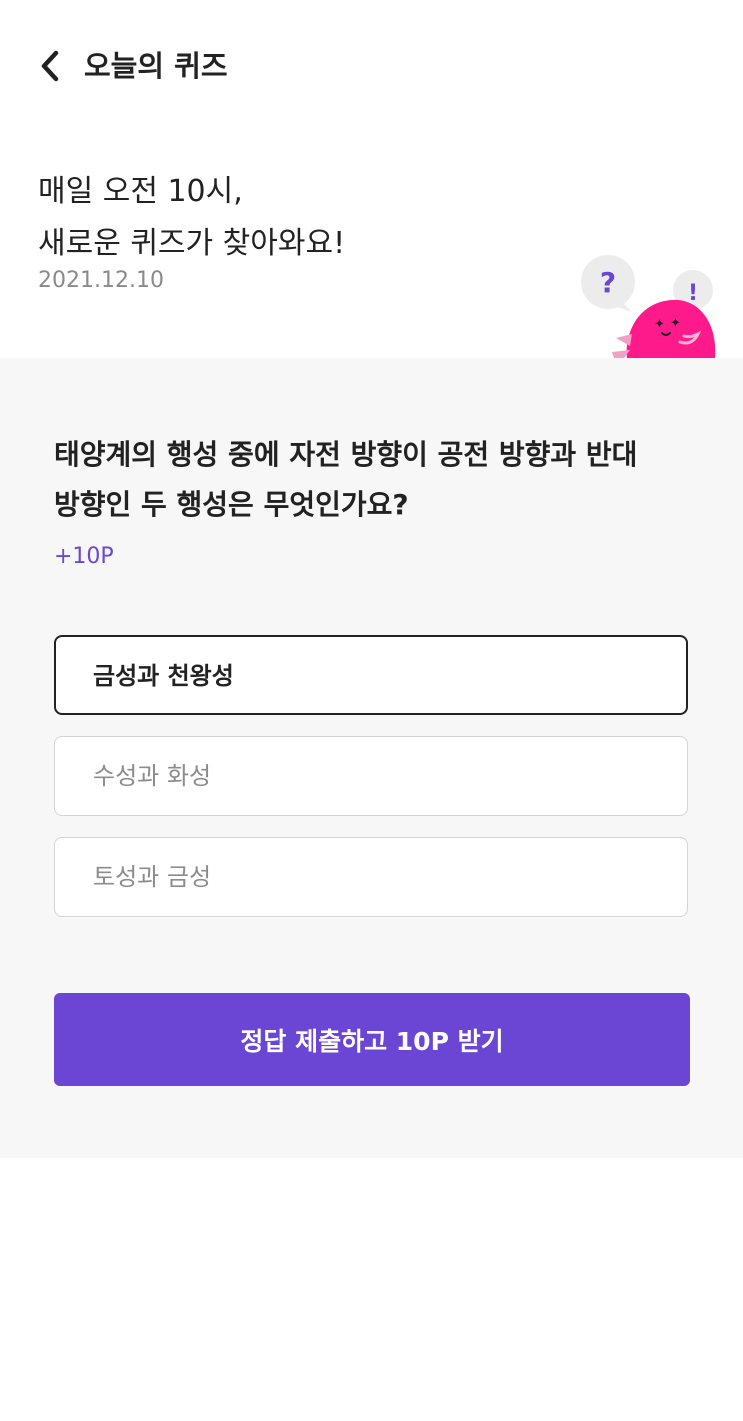 Image resolution: width=743 pixels, height=1421 pixels. What do you see at coordinates (163, 676) in the screenshot?
I see `answer-option-label: 금성과 천왕성` at bounding box center [163, 676].